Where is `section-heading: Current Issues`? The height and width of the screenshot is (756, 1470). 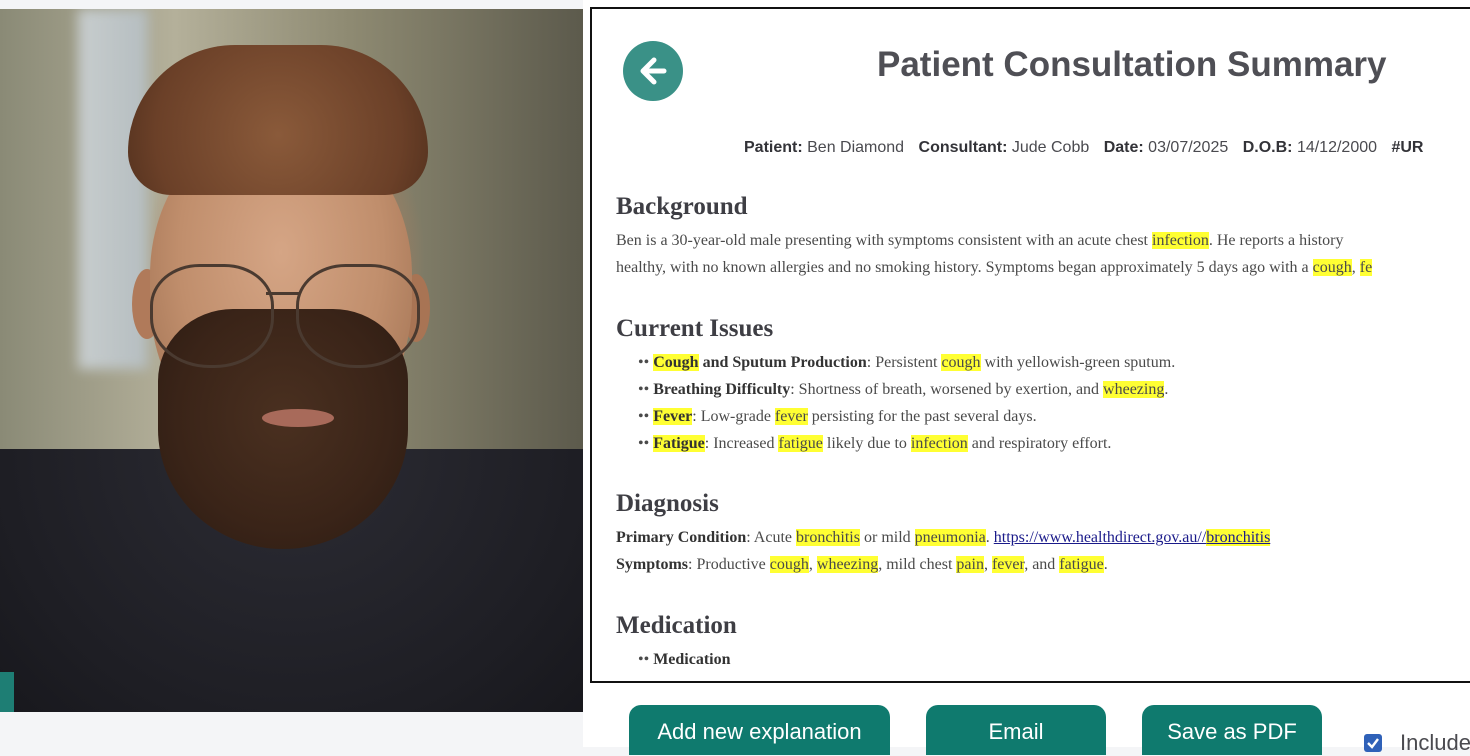
section-heading: Current Issues is located at coordinates (695, 328).